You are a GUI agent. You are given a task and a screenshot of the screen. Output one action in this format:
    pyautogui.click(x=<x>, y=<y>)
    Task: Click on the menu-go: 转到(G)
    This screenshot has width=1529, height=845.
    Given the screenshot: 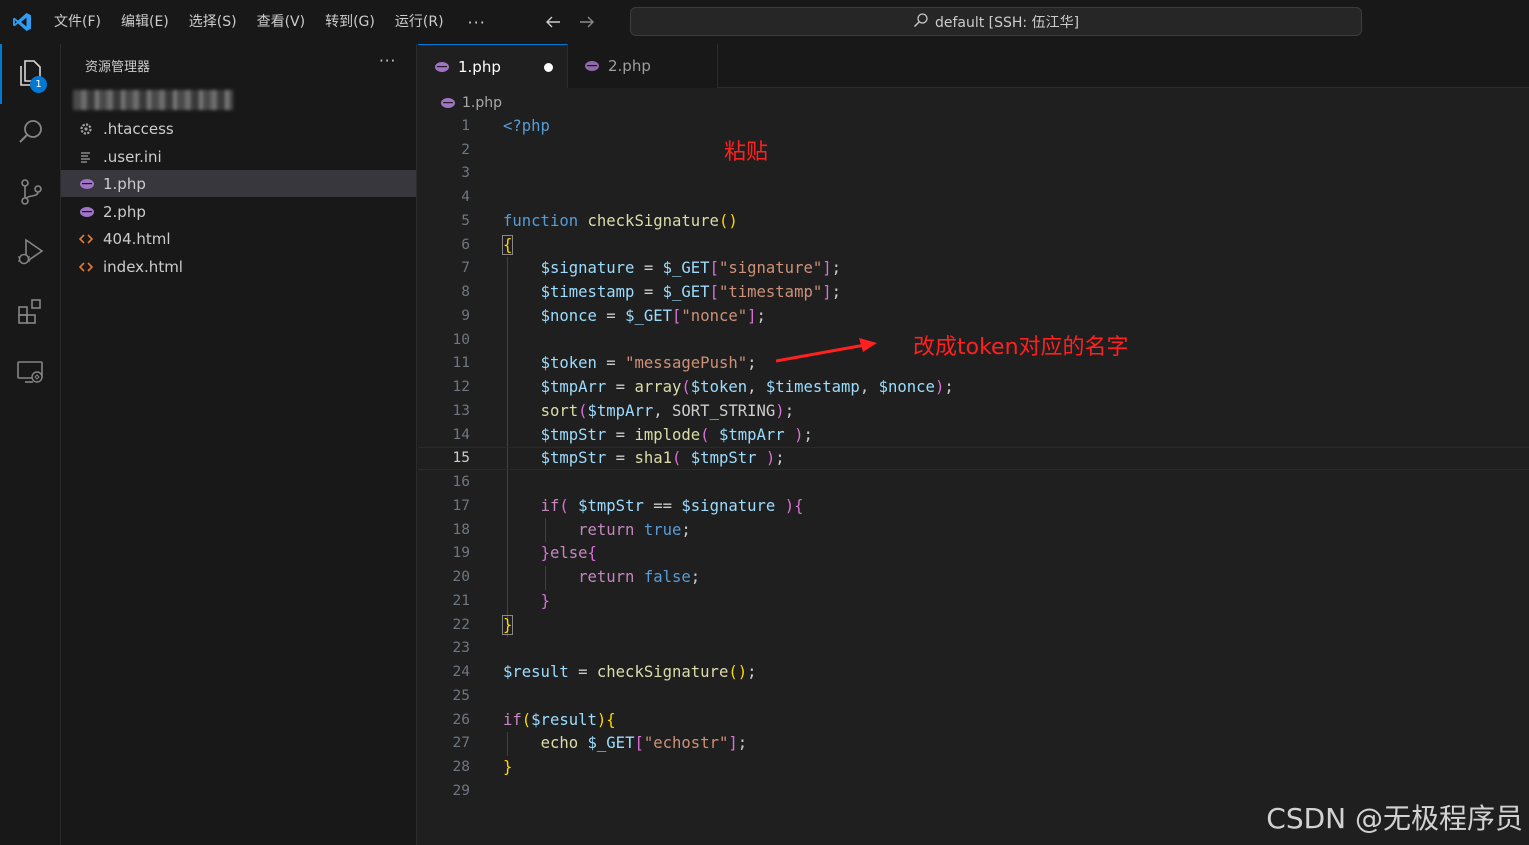 What is the action you would take?
    pyautogui.click(x=350, y=22)
    